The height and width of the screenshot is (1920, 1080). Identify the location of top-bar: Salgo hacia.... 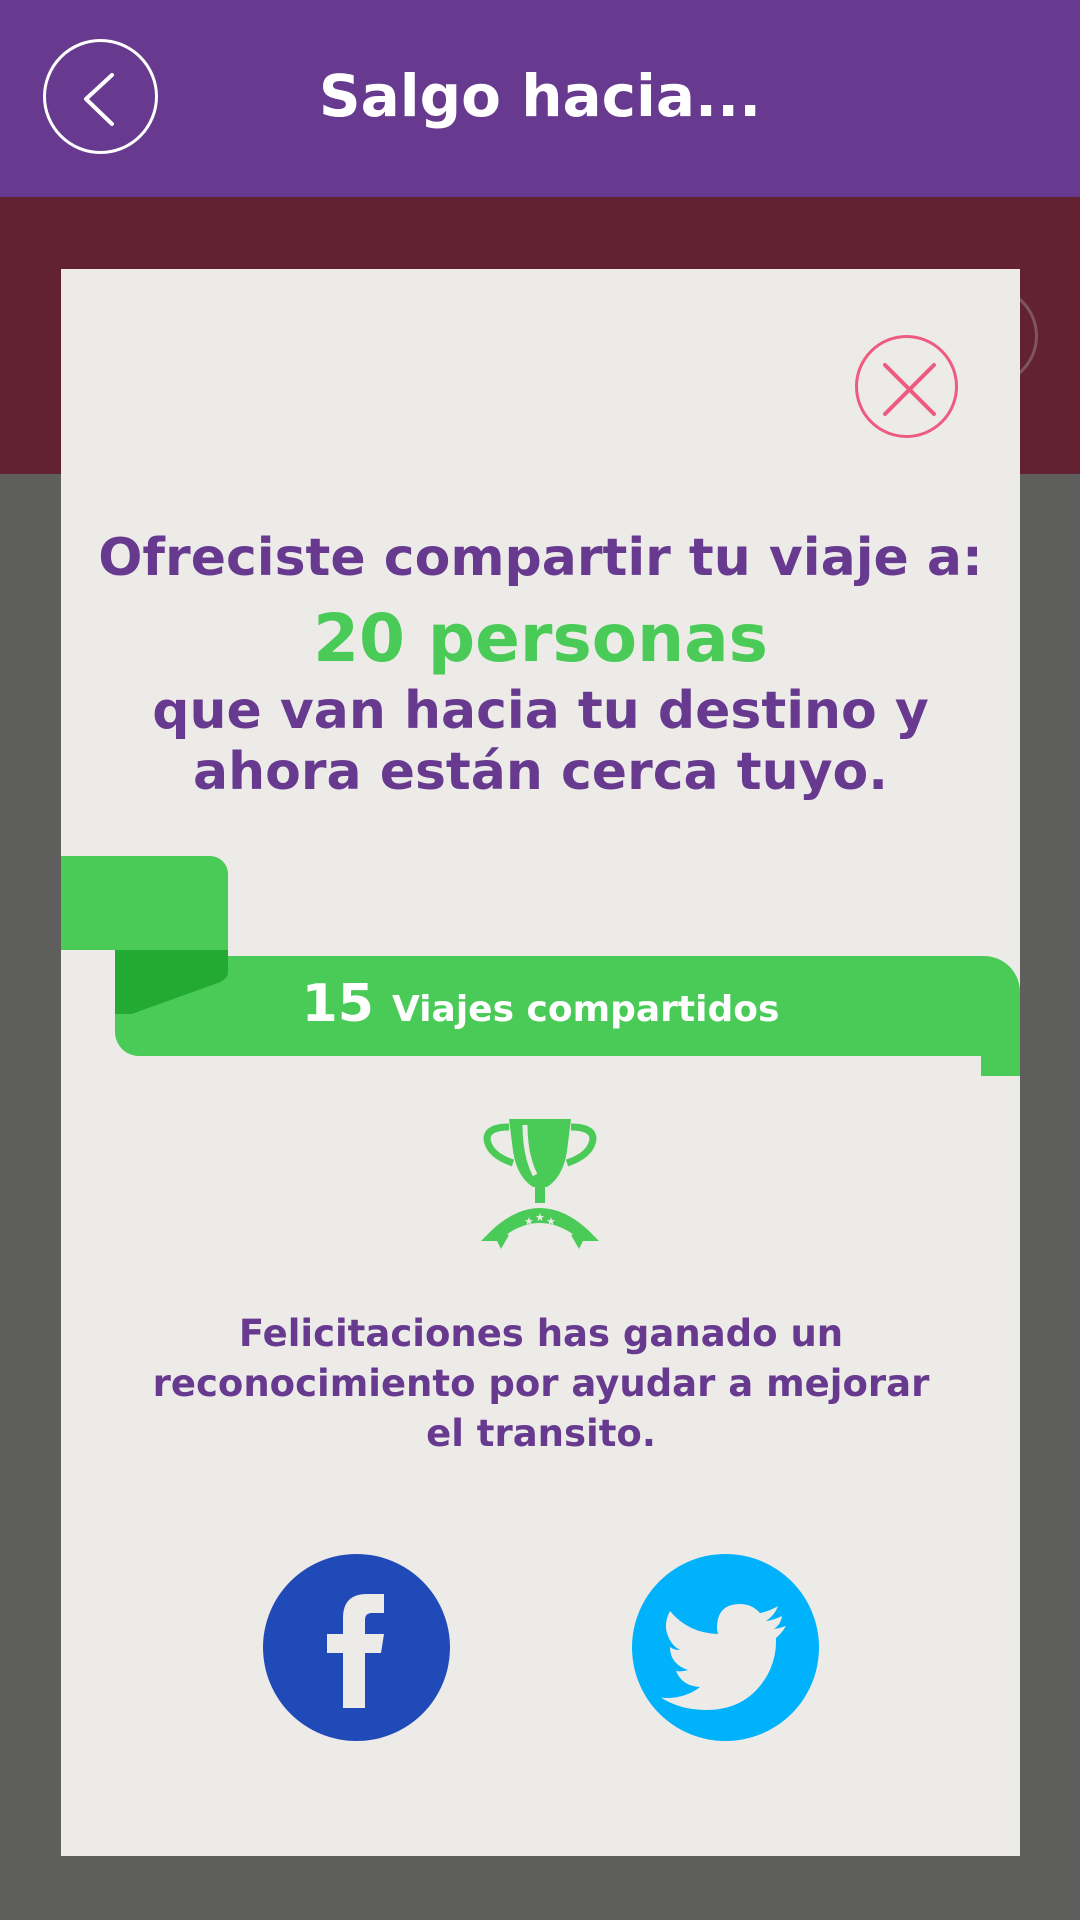
(540, 98).